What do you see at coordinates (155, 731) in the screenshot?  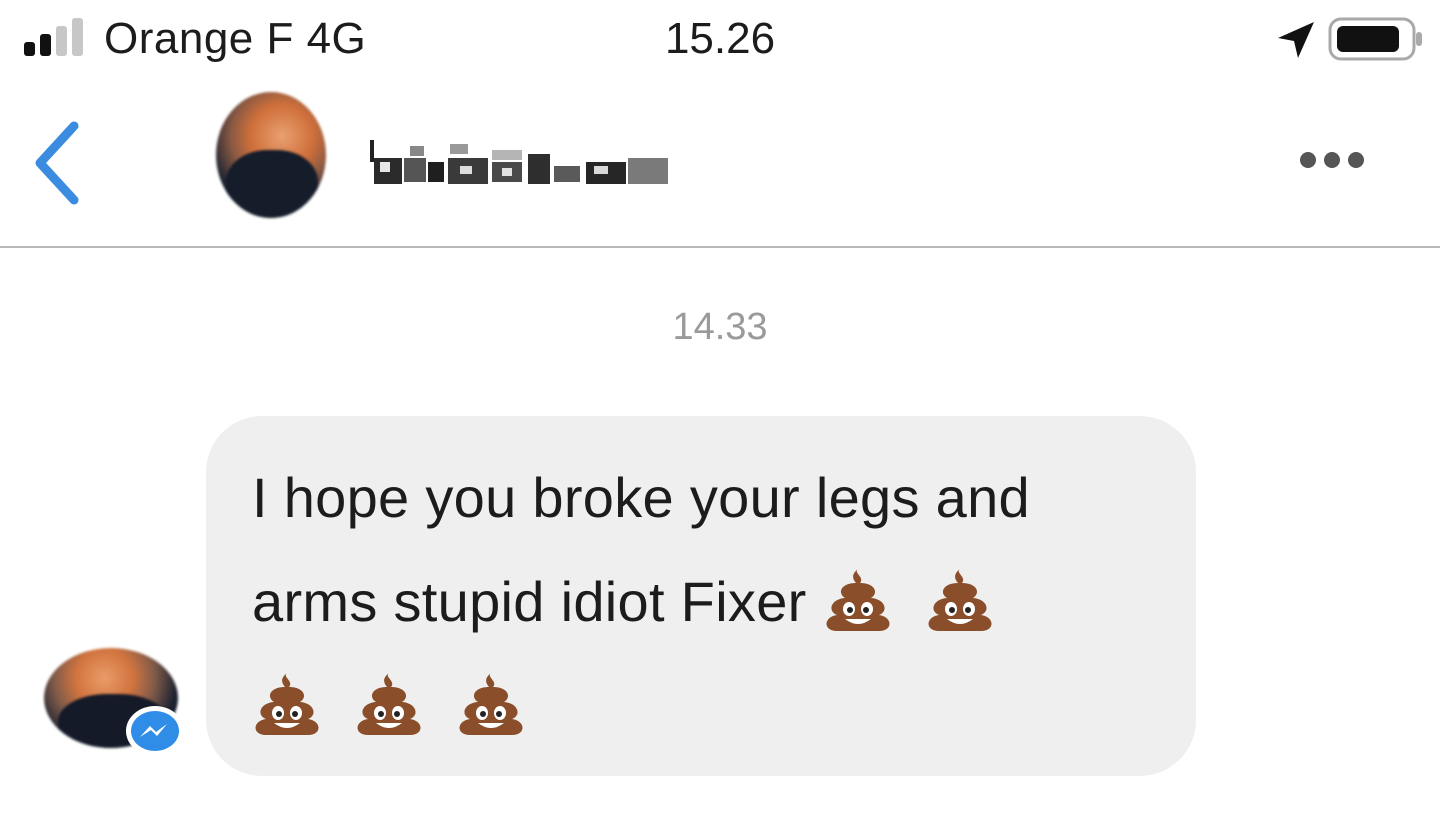 I see `messenger-icon` at bounding box center [155, 731].